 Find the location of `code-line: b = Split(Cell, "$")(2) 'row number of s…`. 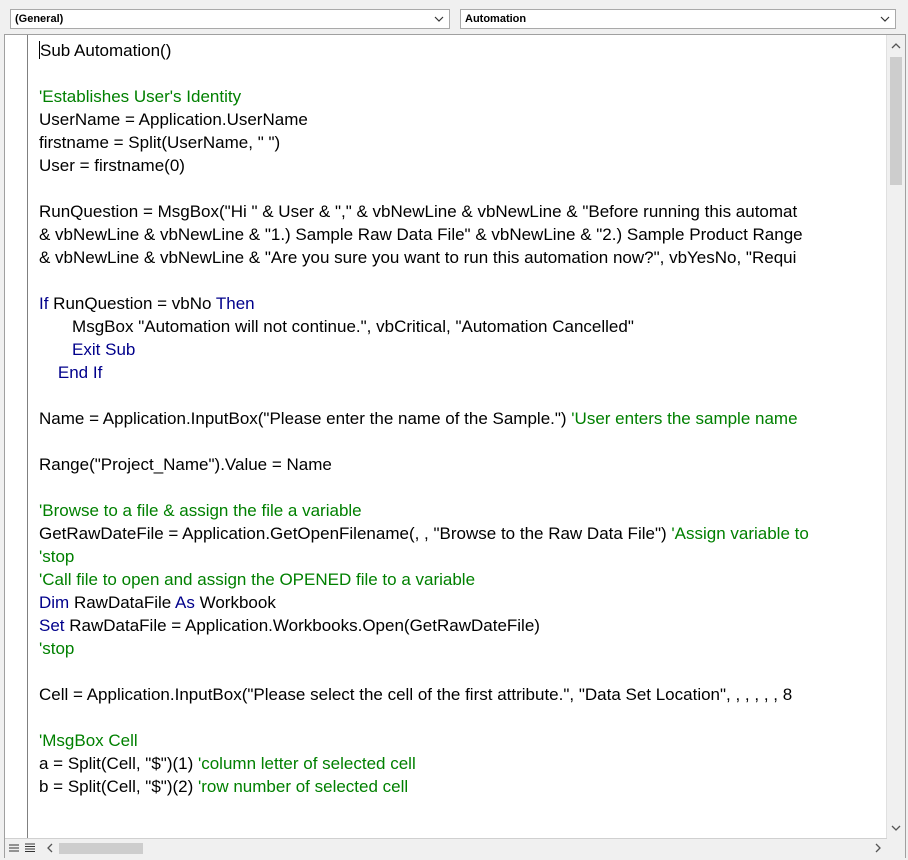

code-line: b = Split(Cell, "$")(2) 'row number of s… is located at coordinates (463, 786).